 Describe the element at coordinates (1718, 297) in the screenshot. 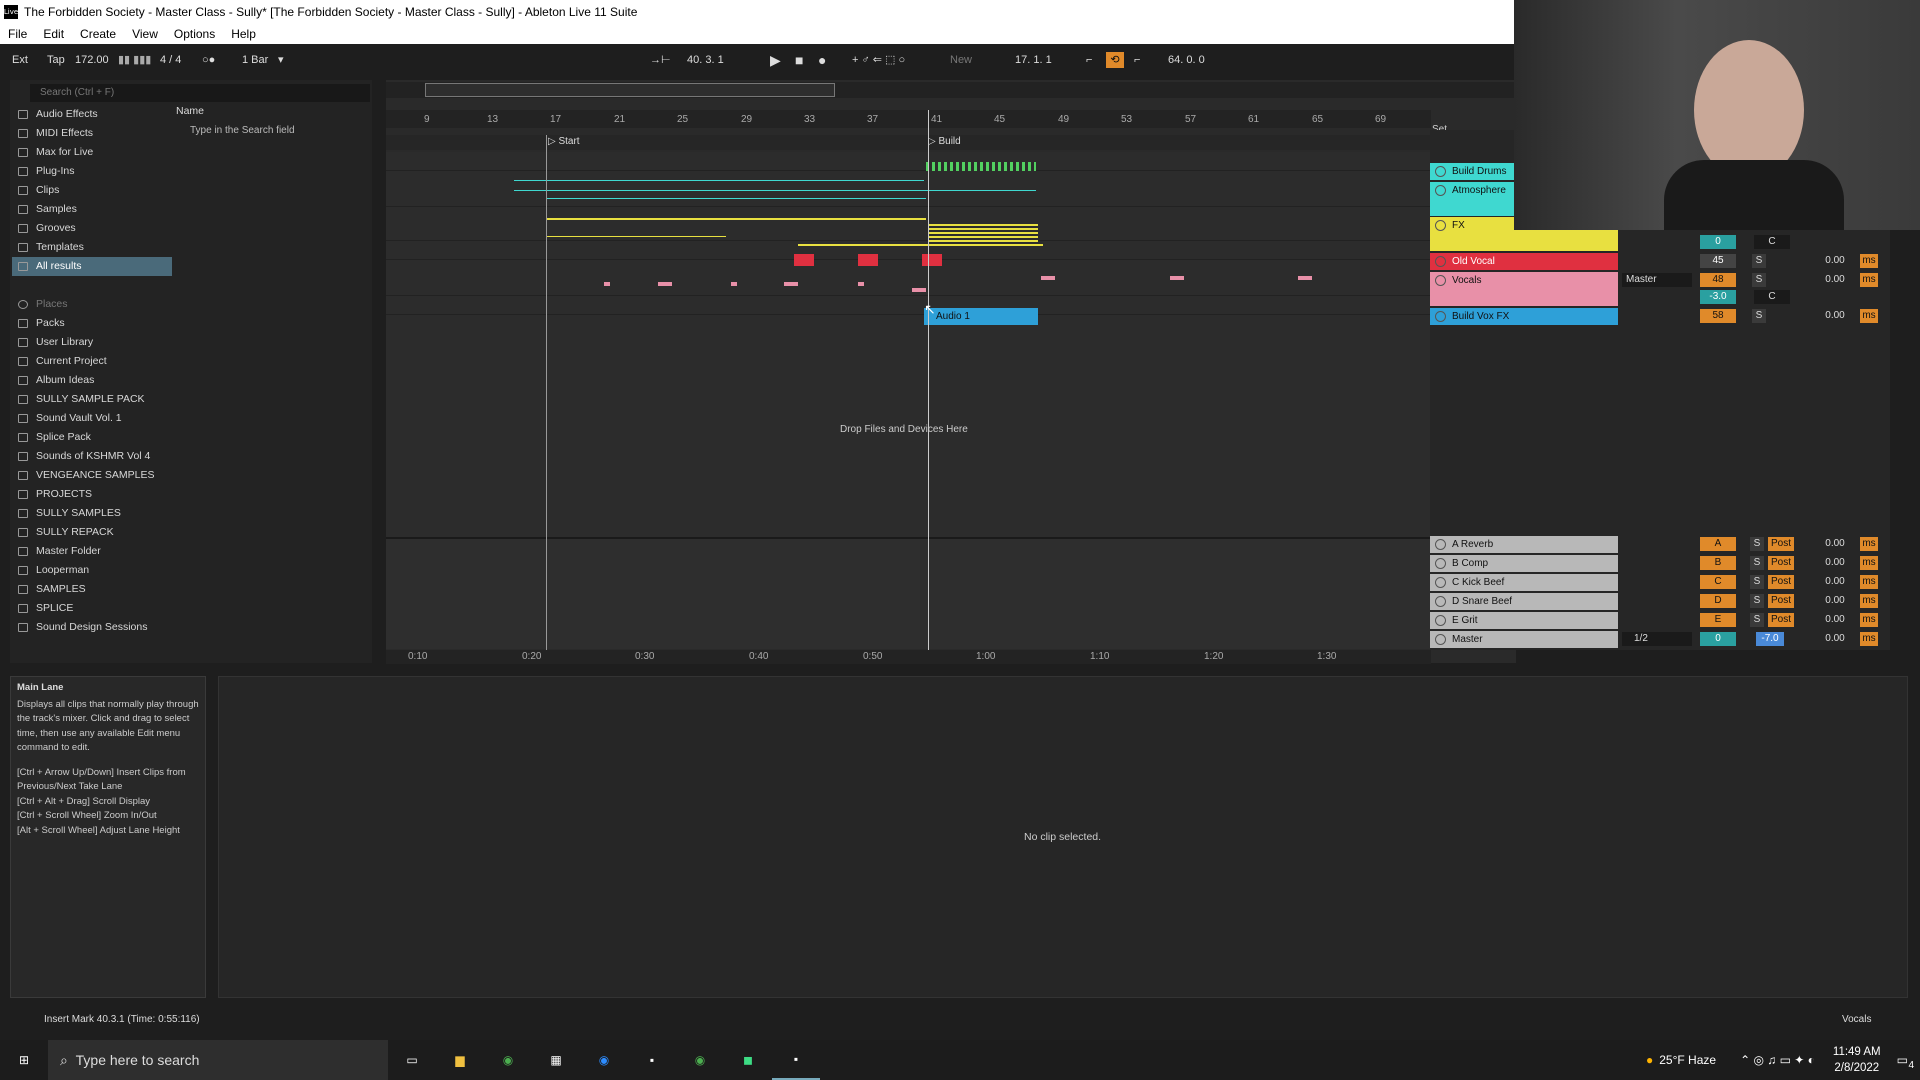

I see `volume-db-vocals: -3.0` at that location.